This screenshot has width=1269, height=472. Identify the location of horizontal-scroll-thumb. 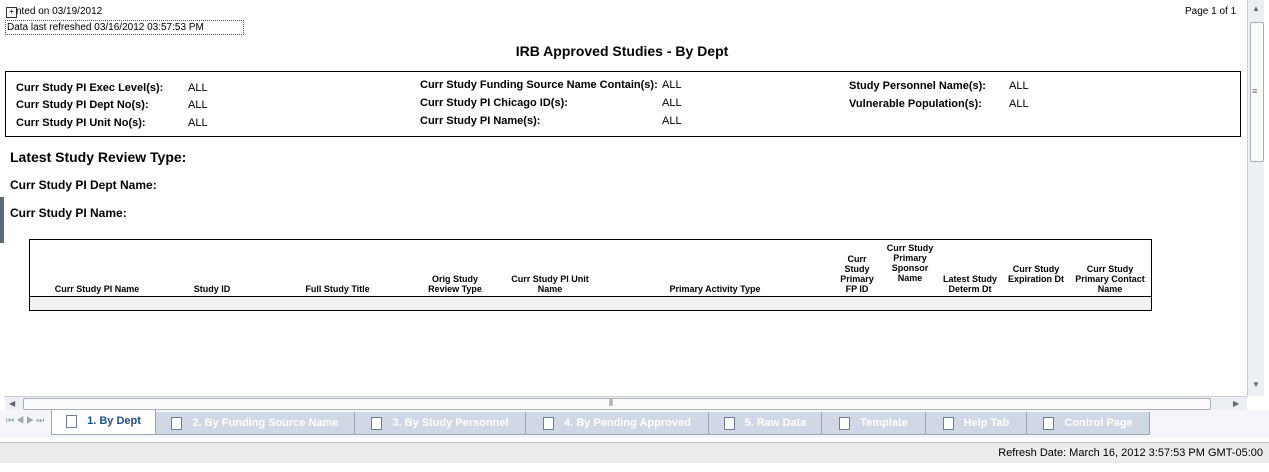
(617, 404).